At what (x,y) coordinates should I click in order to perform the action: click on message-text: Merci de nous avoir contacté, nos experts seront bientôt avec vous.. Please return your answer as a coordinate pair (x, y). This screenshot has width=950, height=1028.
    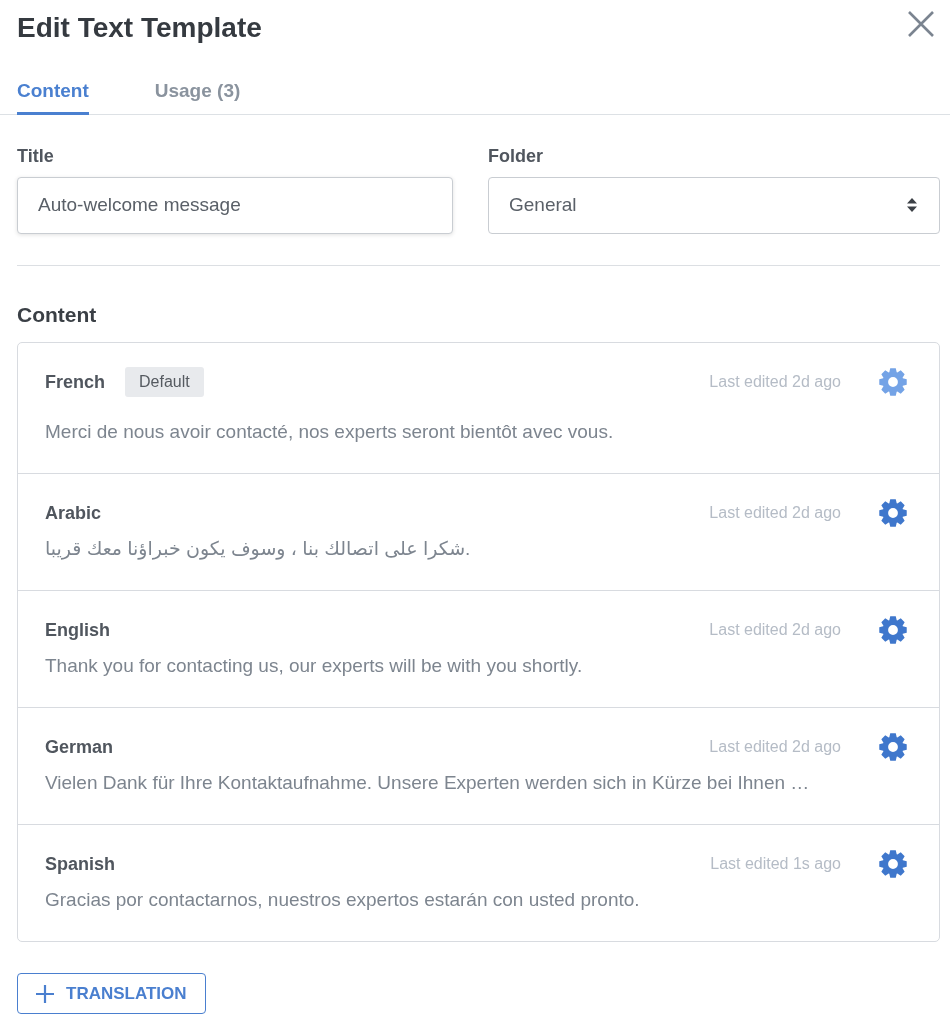
    Looking at the image, I should click on (330, 432).